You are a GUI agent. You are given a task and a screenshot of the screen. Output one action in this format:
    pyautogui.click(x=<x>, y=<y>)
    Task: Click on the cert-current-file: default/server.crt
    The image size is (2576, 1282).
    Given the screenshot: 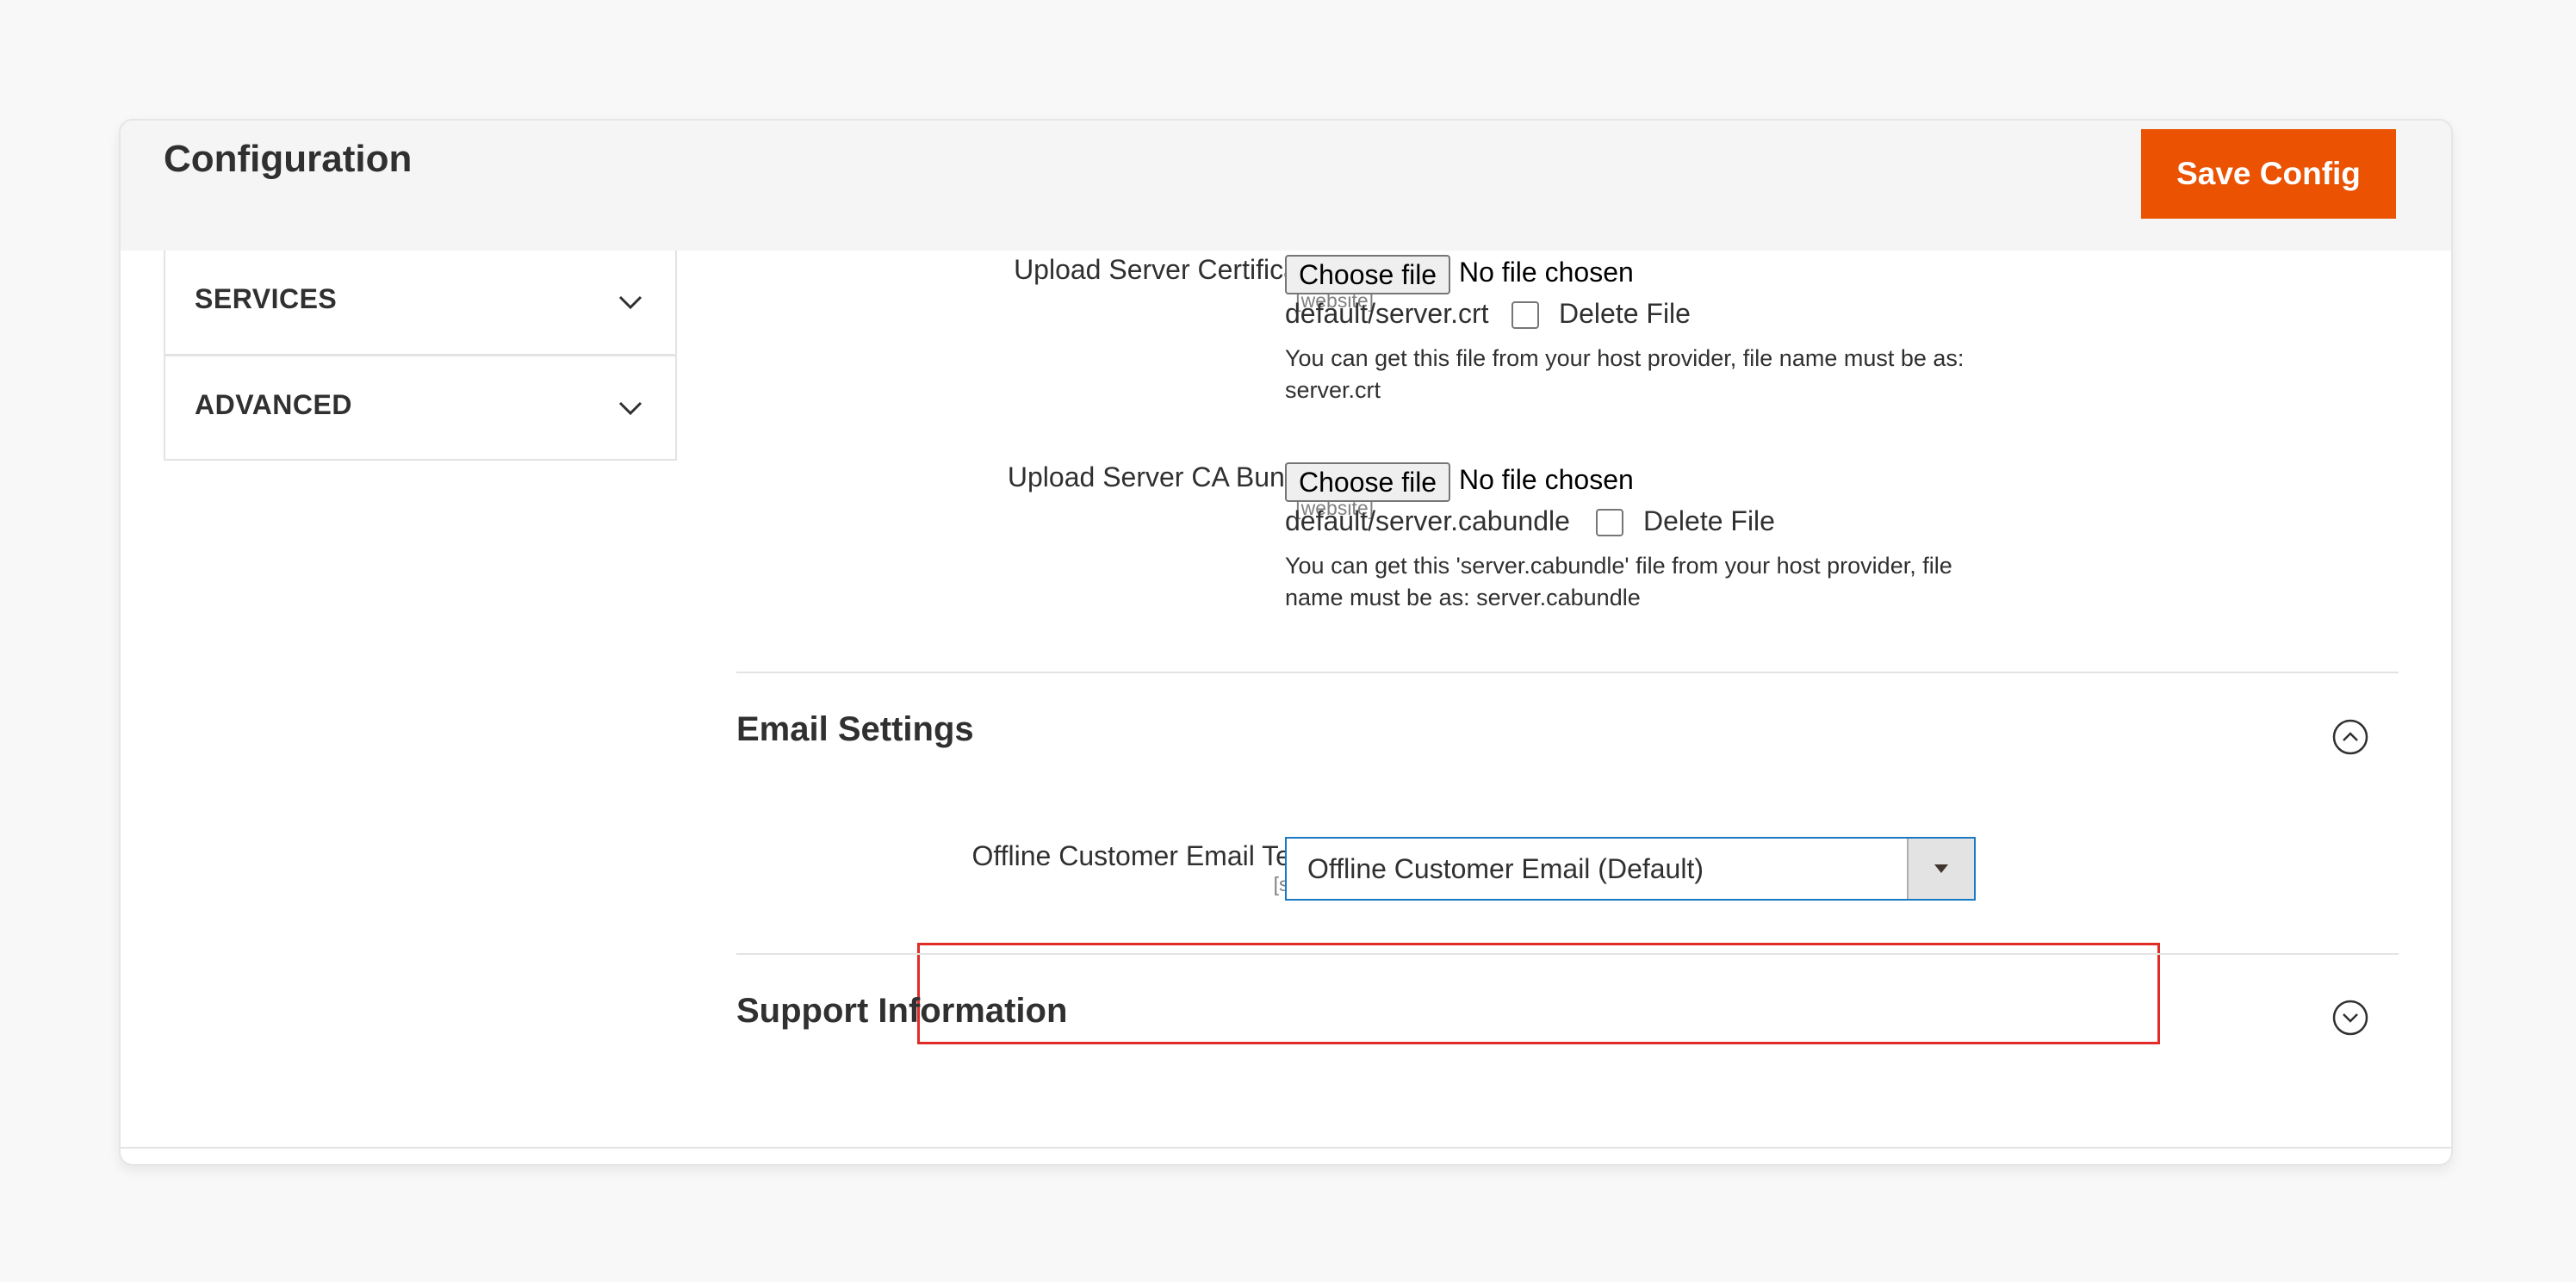 What is the action you would take?
    pyautogui.click(x=1387, y=313)
    